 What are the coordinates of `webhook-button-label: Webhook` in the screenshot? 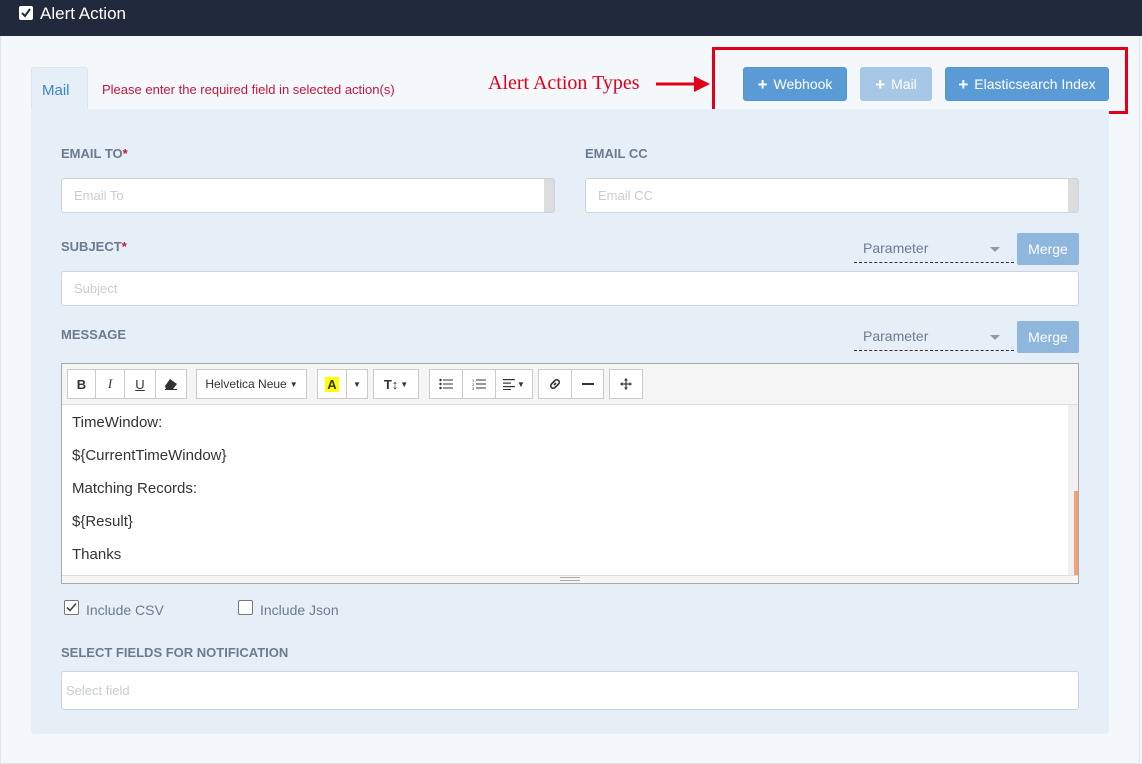 It's located at (803, 84).